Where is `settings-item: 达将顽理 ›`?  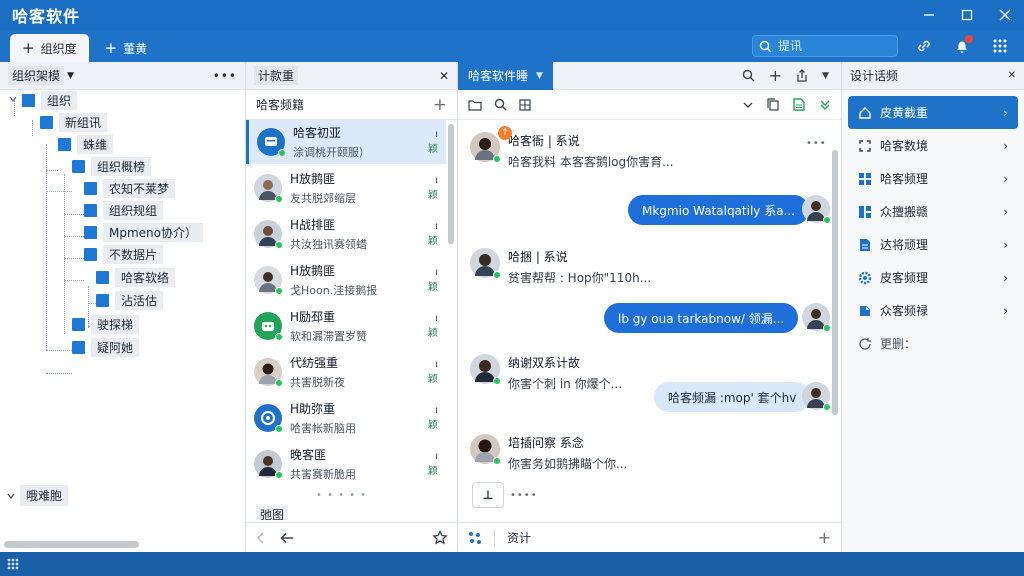 settings-item: 达将顽理 › is located at coordinates (933, 244).